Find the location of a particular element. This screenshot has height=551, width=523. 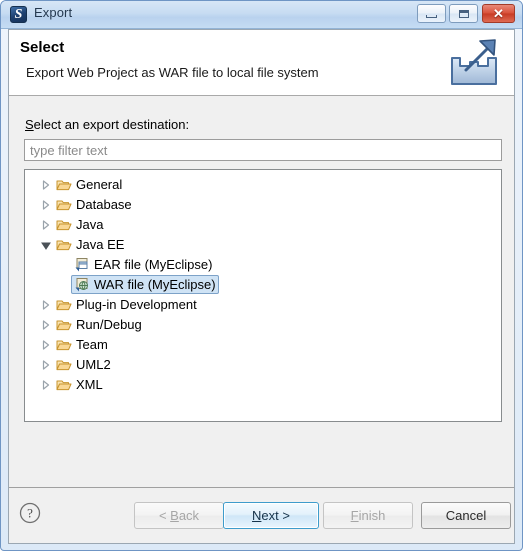

cancel-button: Cancel is located at coordinates (466, 515).